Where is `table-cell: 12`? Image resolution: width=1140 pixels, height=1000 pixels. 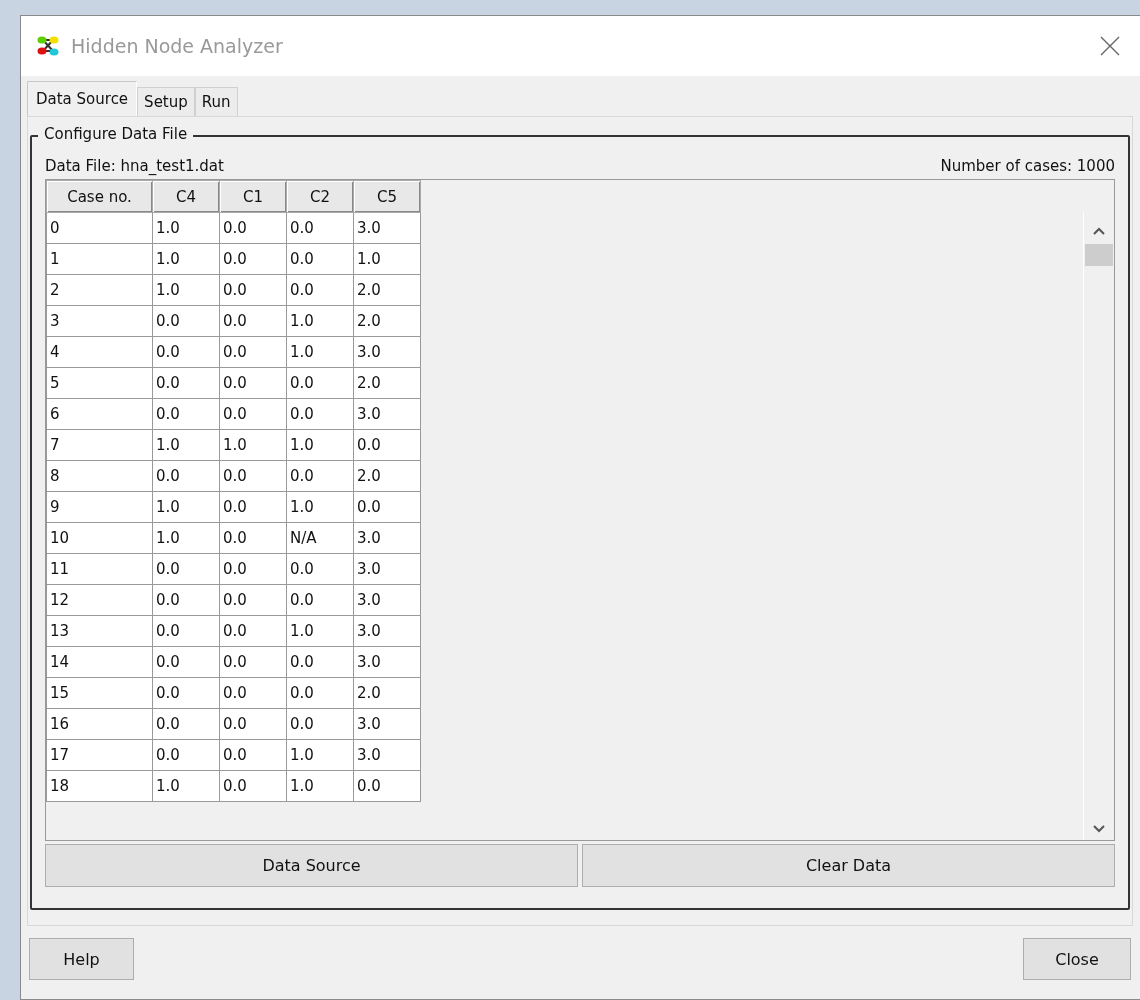
table-cell: 12 is located at coordinates (99, 600).